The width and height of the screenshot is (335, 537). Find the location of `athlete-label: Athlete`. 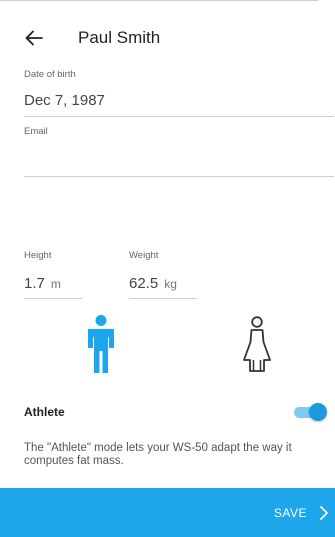

athlete-label: Athlete is located at coordinates (44, 412).